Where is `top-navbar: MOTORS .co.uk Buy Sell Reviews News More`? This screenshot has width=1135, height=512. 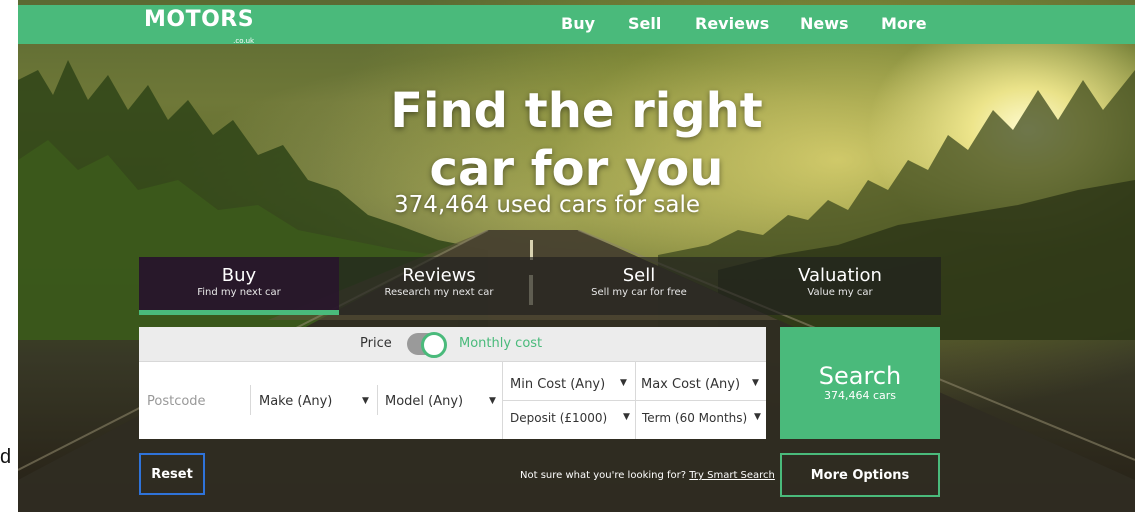
top-navbar: MOTORS .co.uk Buy Sell Reviews News More is located at coordinates (576, 25).